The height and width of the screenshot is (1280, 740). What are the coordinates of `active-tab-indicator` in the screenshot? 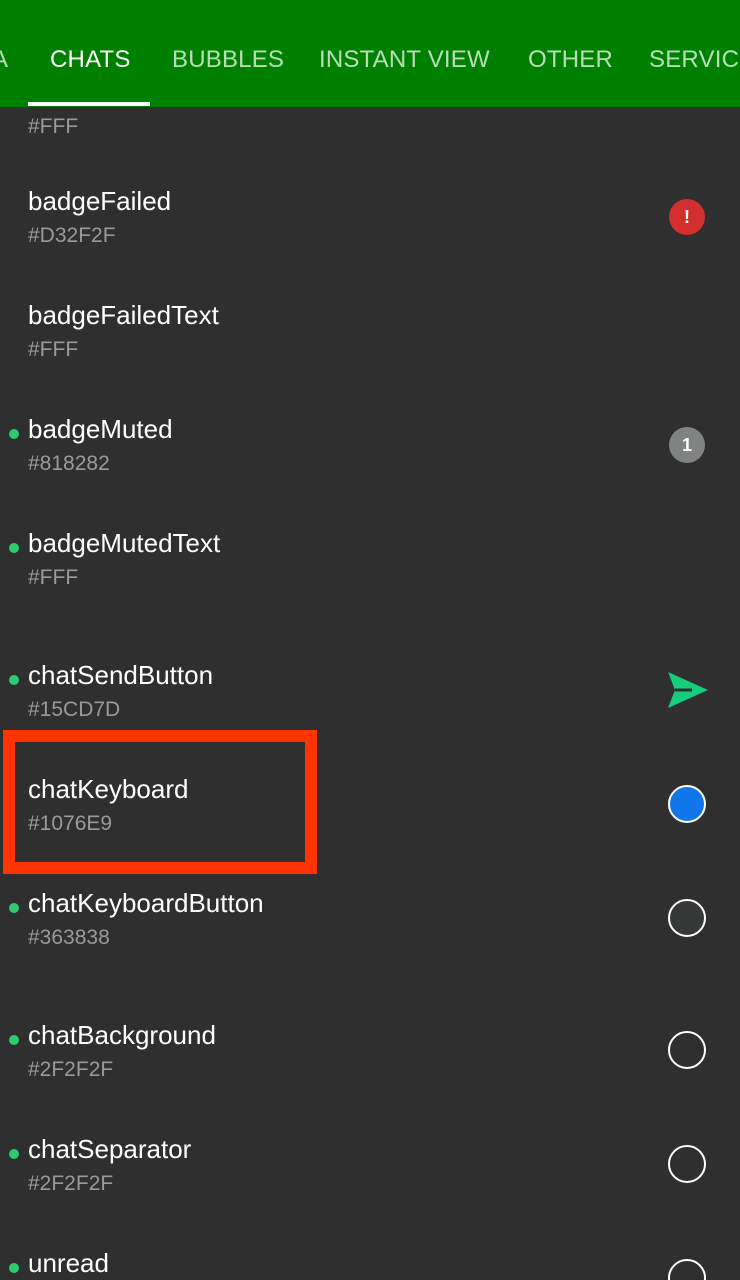 It's located at (89, 104).